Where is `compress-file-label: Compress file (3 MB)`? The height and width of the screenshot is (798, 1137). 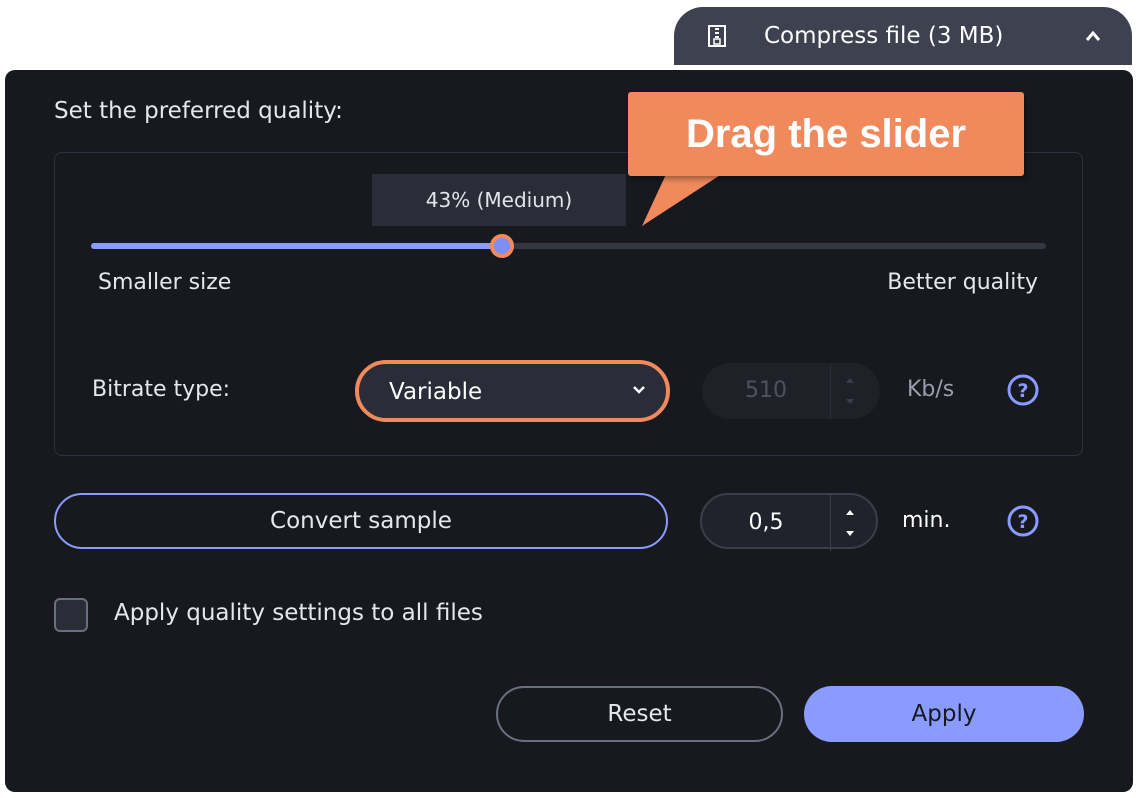 compress-file-label: Compress file (3 MB) is located at coordinates (884, 36).